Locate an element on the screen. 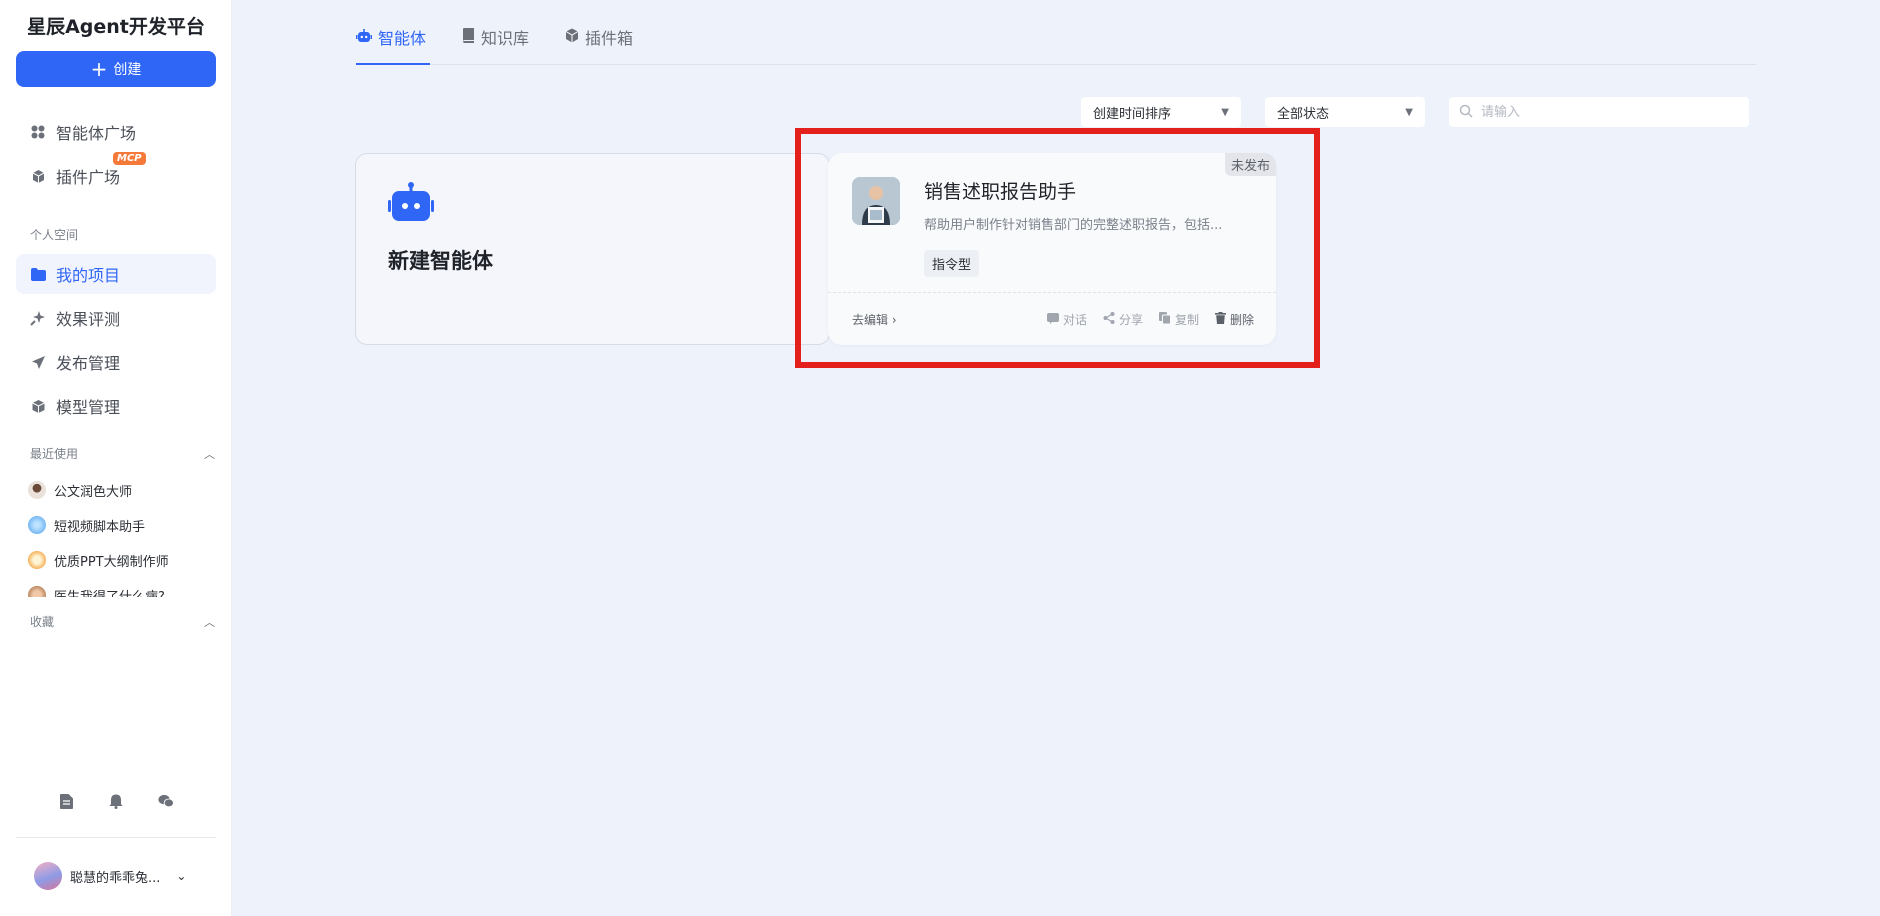 The height and width of the screenshot is (916, 1880). top-tabs: 智能体 知识库 插件箱 is located at coordinates (494, 45).